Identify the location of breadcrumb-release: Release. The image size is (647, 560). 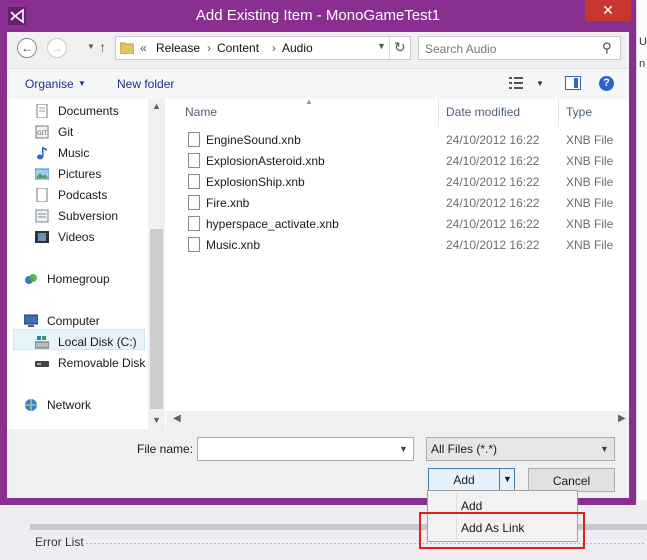
(178, 48).